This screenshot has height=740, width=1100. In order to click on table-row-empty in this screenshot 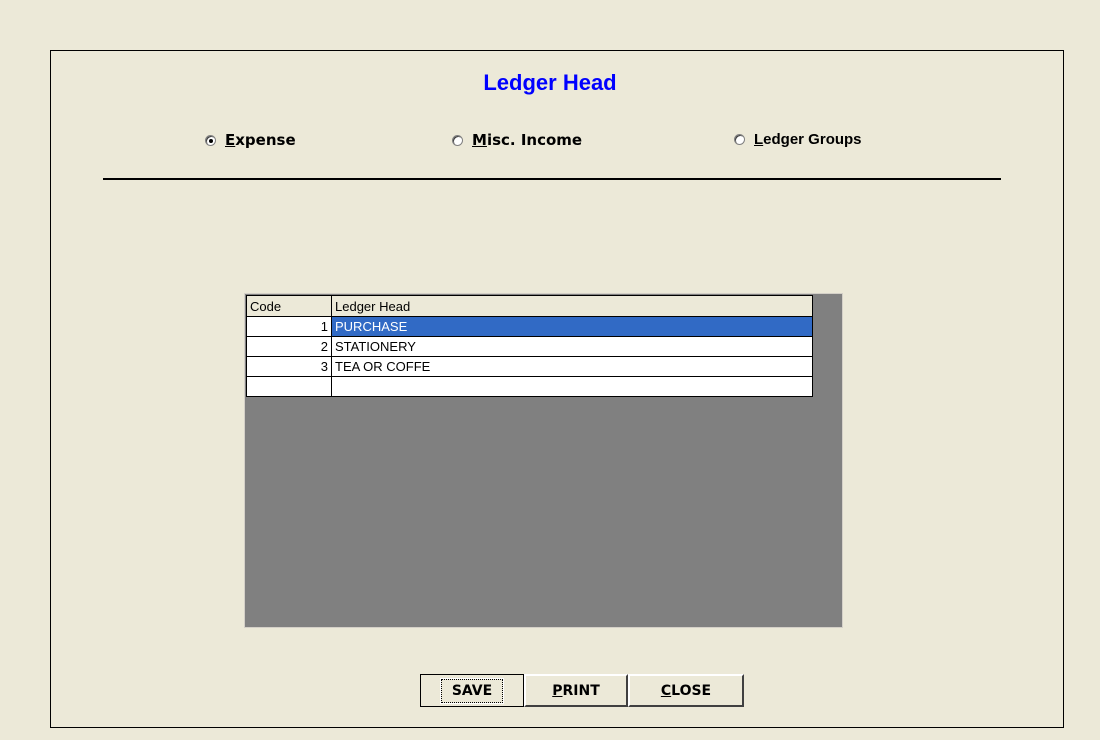, I will do `click(529, 386)`.